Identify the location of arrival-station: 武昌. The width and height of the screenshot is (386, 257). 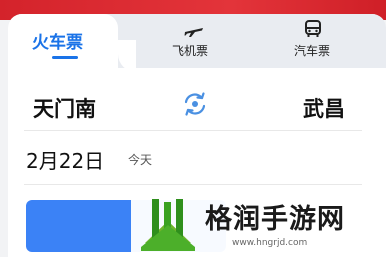
(324, 108).